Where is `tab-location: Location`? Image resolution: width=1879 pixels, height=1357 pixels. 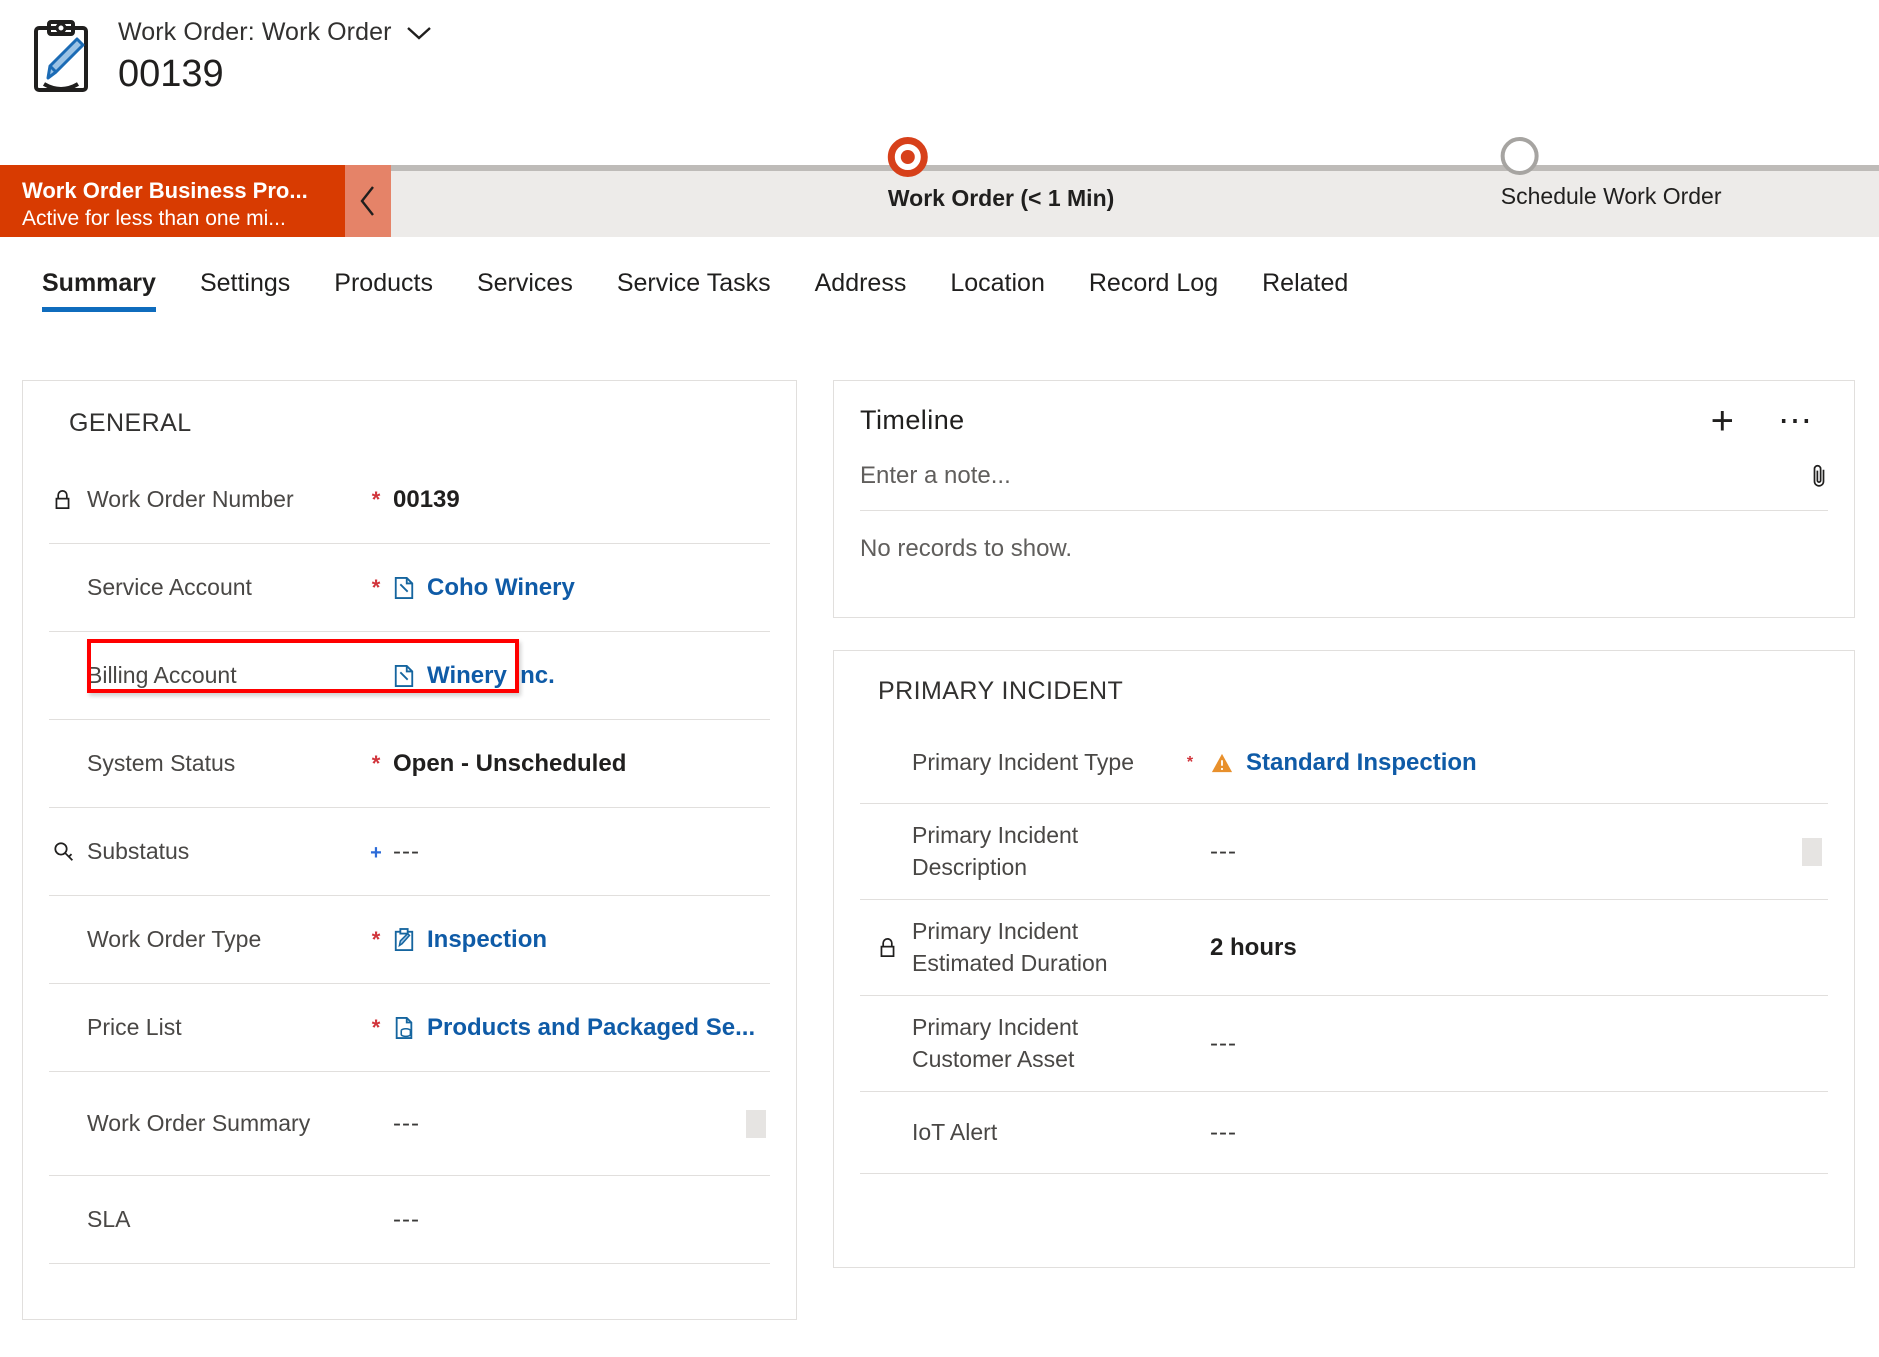 tab-location: Location is located at coordinates (997, 281).